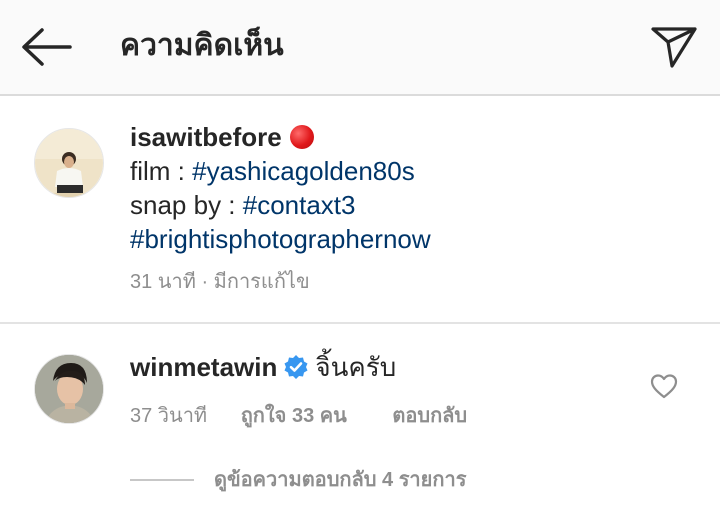 The width and height of the screenshot is (720, 514). I want to click on heart-outline-icon, so click(664, 386).